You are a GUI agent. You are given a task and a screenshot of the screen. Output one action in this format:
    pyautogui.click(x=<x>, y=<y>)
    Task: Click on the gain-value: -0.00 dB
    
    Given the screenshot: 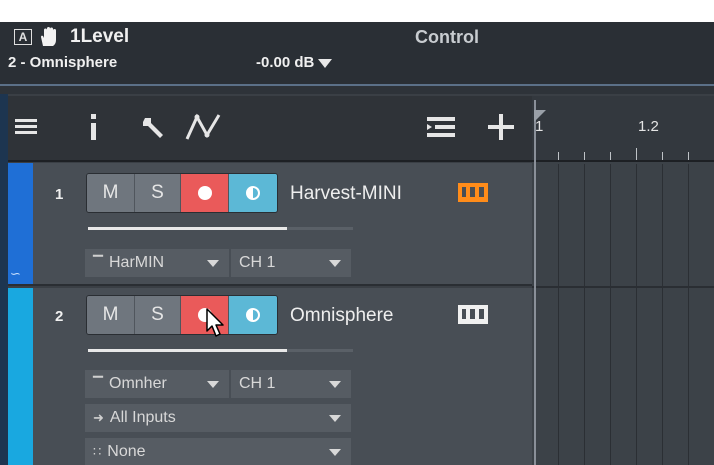 What is the action you would take?
    pyautogui.click(x=285, y=62)
    